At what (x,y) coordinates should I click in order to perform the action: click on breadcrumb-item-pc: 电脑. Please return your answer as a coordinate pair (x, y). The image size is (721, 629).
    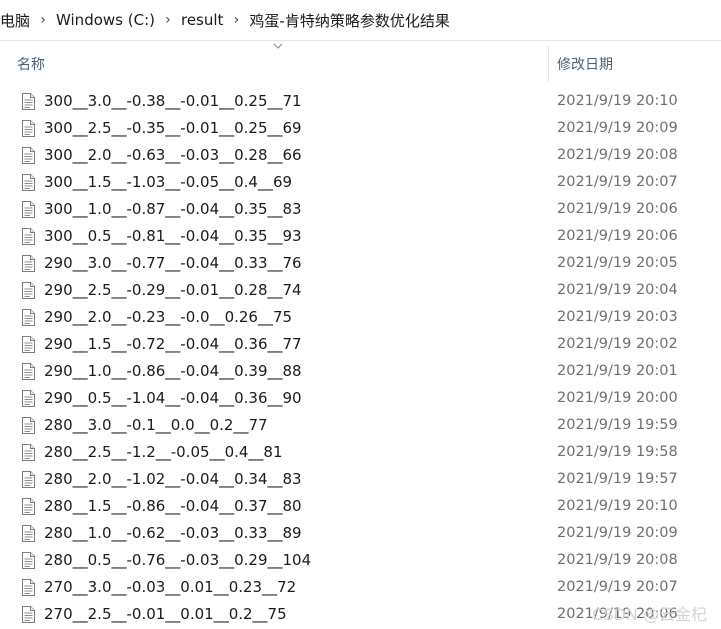
    Looking at the image, I should click on (16, 20).